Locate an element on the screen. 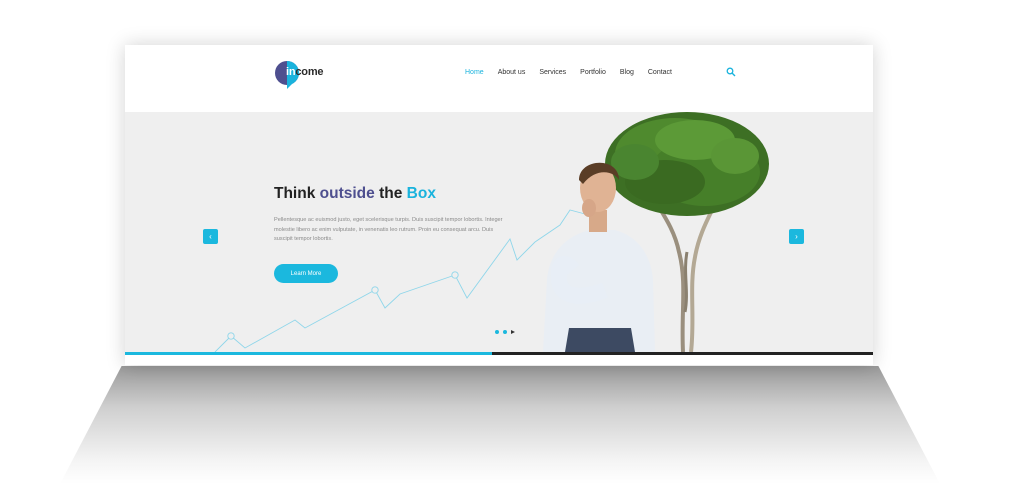  nav-item-about-us: About us is located at coordinates (512, 73).